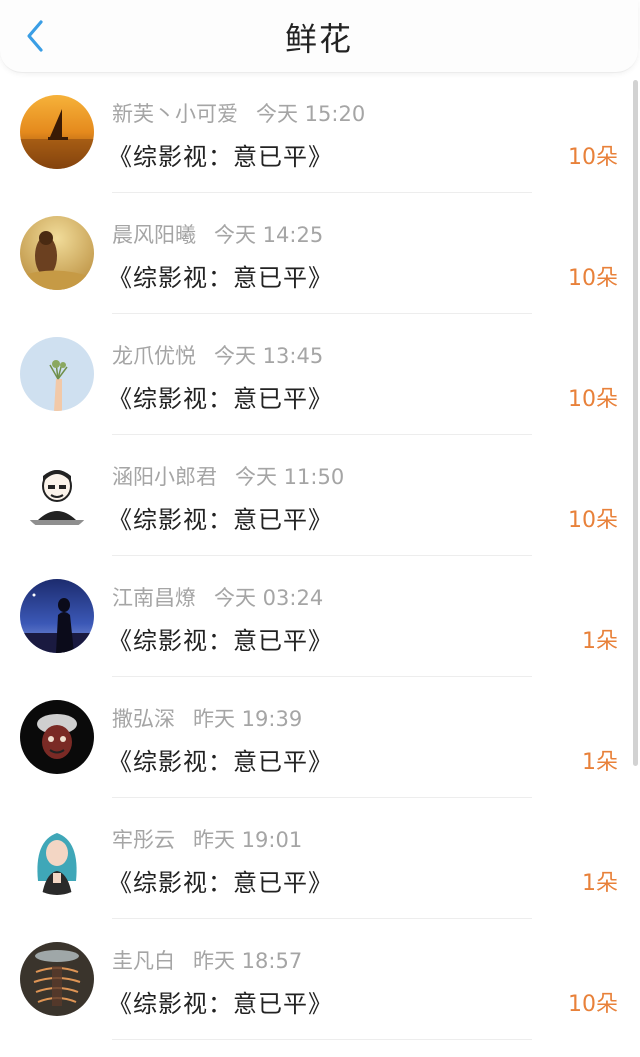  I want to click on anime-girl-blue-hair-avatar-icon, so click(57, 858).